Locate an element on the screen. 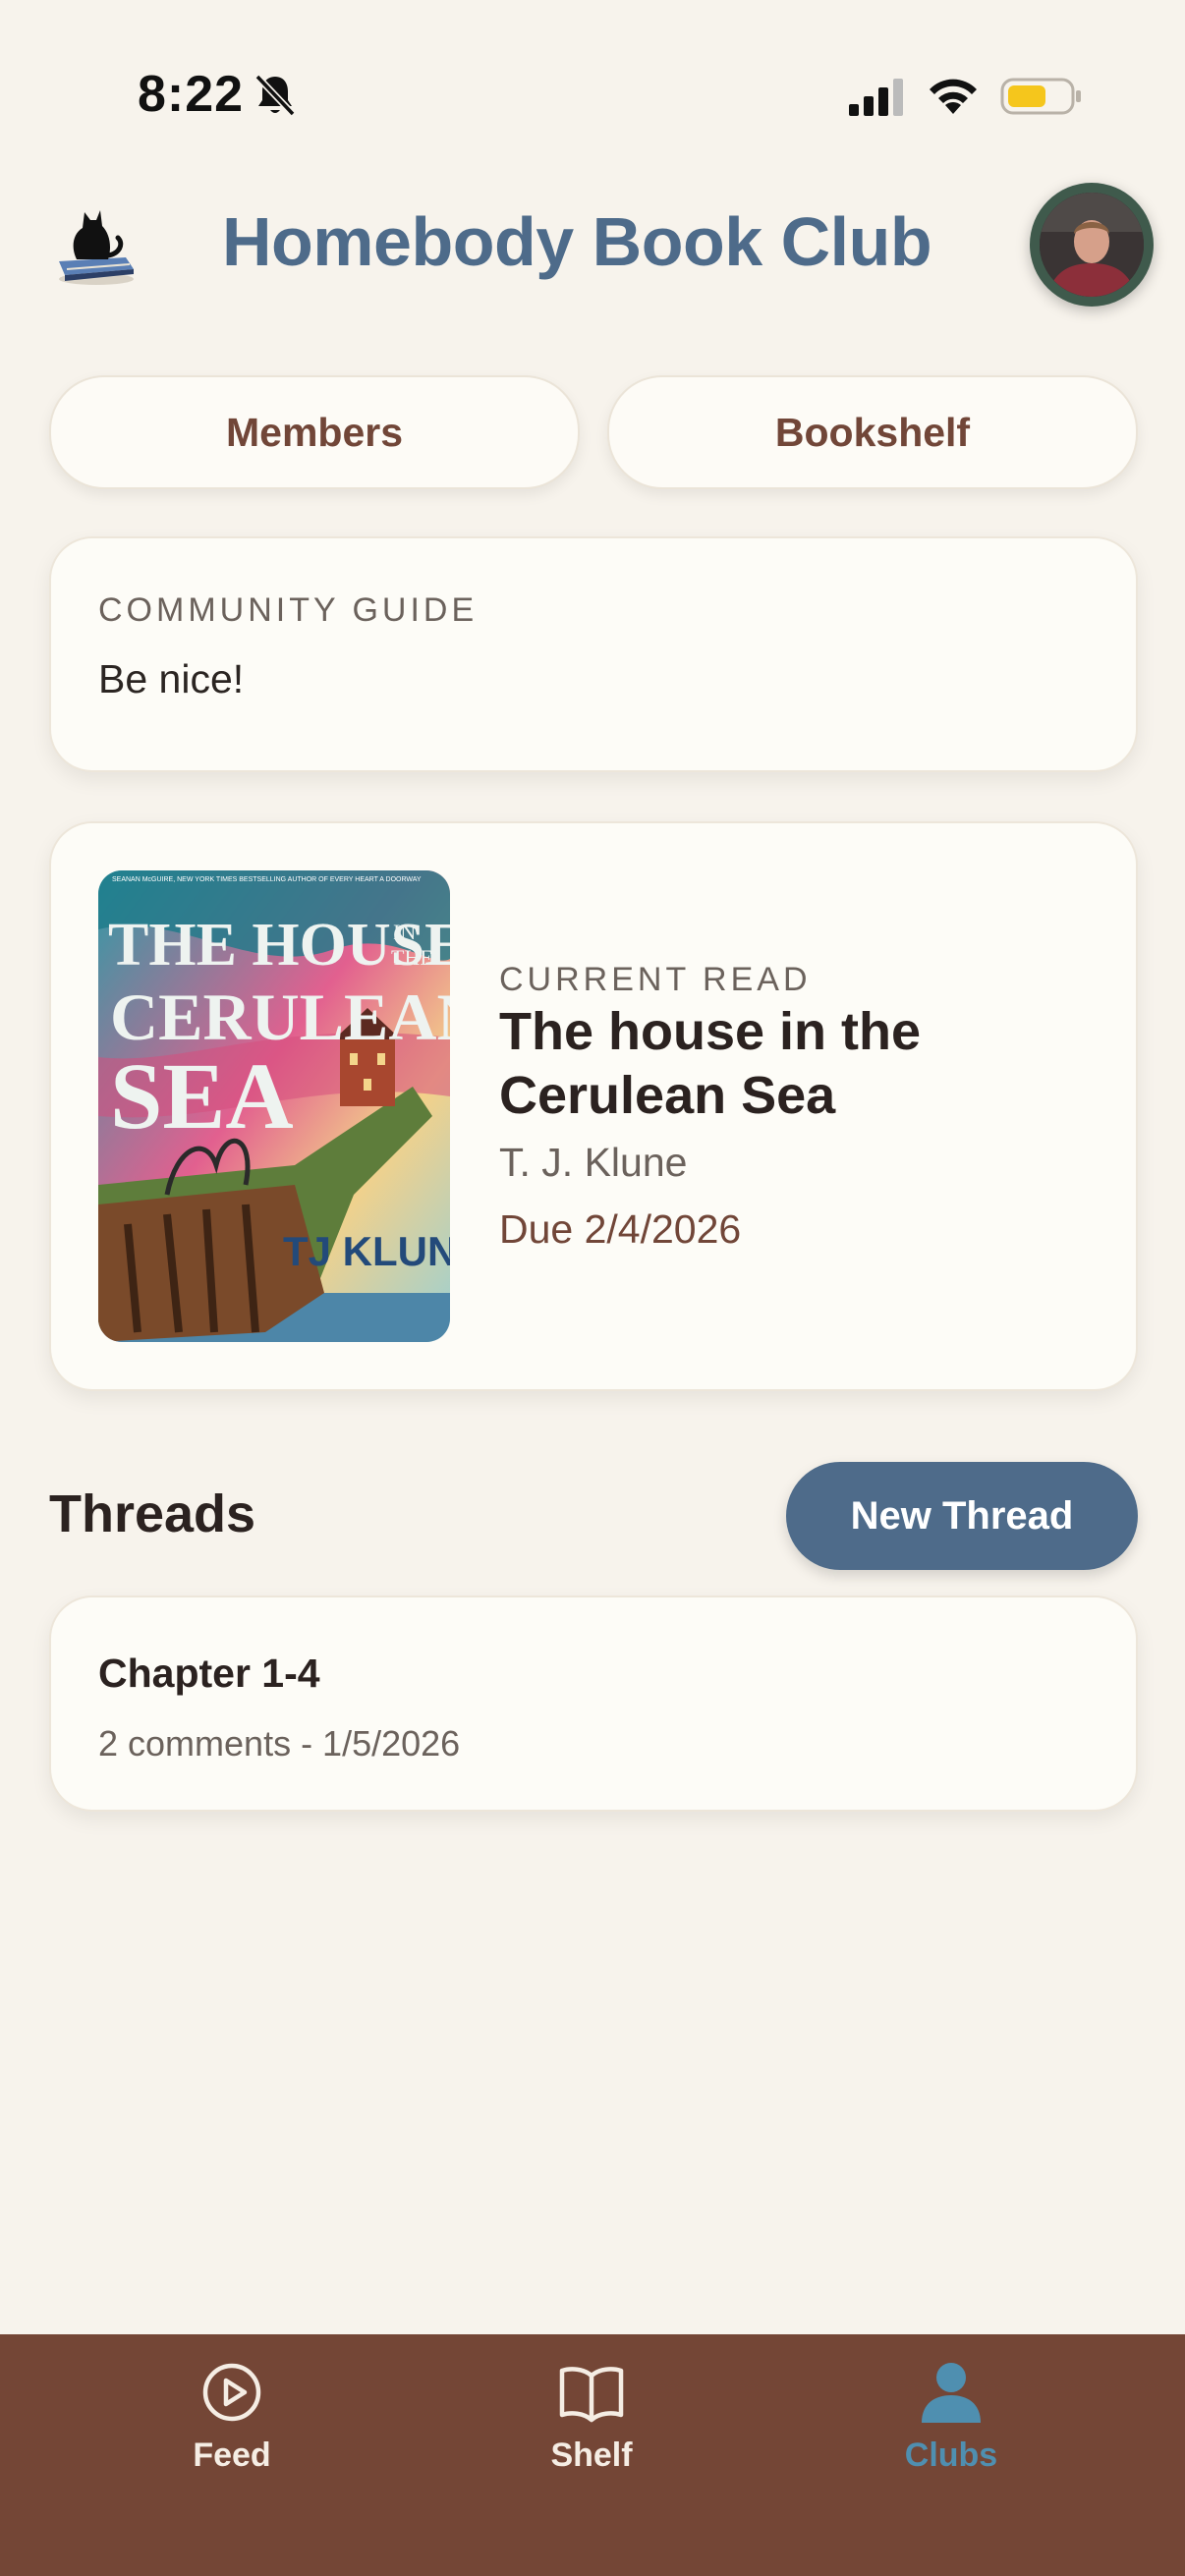 The width and height of the screenshot is (1185, 2576). tab-shelf-label: Shelf is located at coordinates (592, 2455).